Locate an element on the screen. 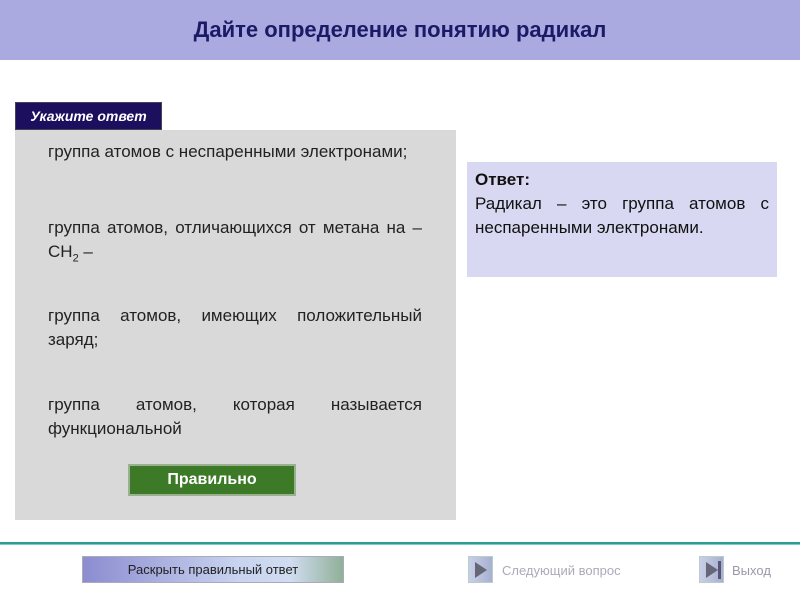 This screenshot has height=600, width=800. play-icon is located at coordinates (481, 570).